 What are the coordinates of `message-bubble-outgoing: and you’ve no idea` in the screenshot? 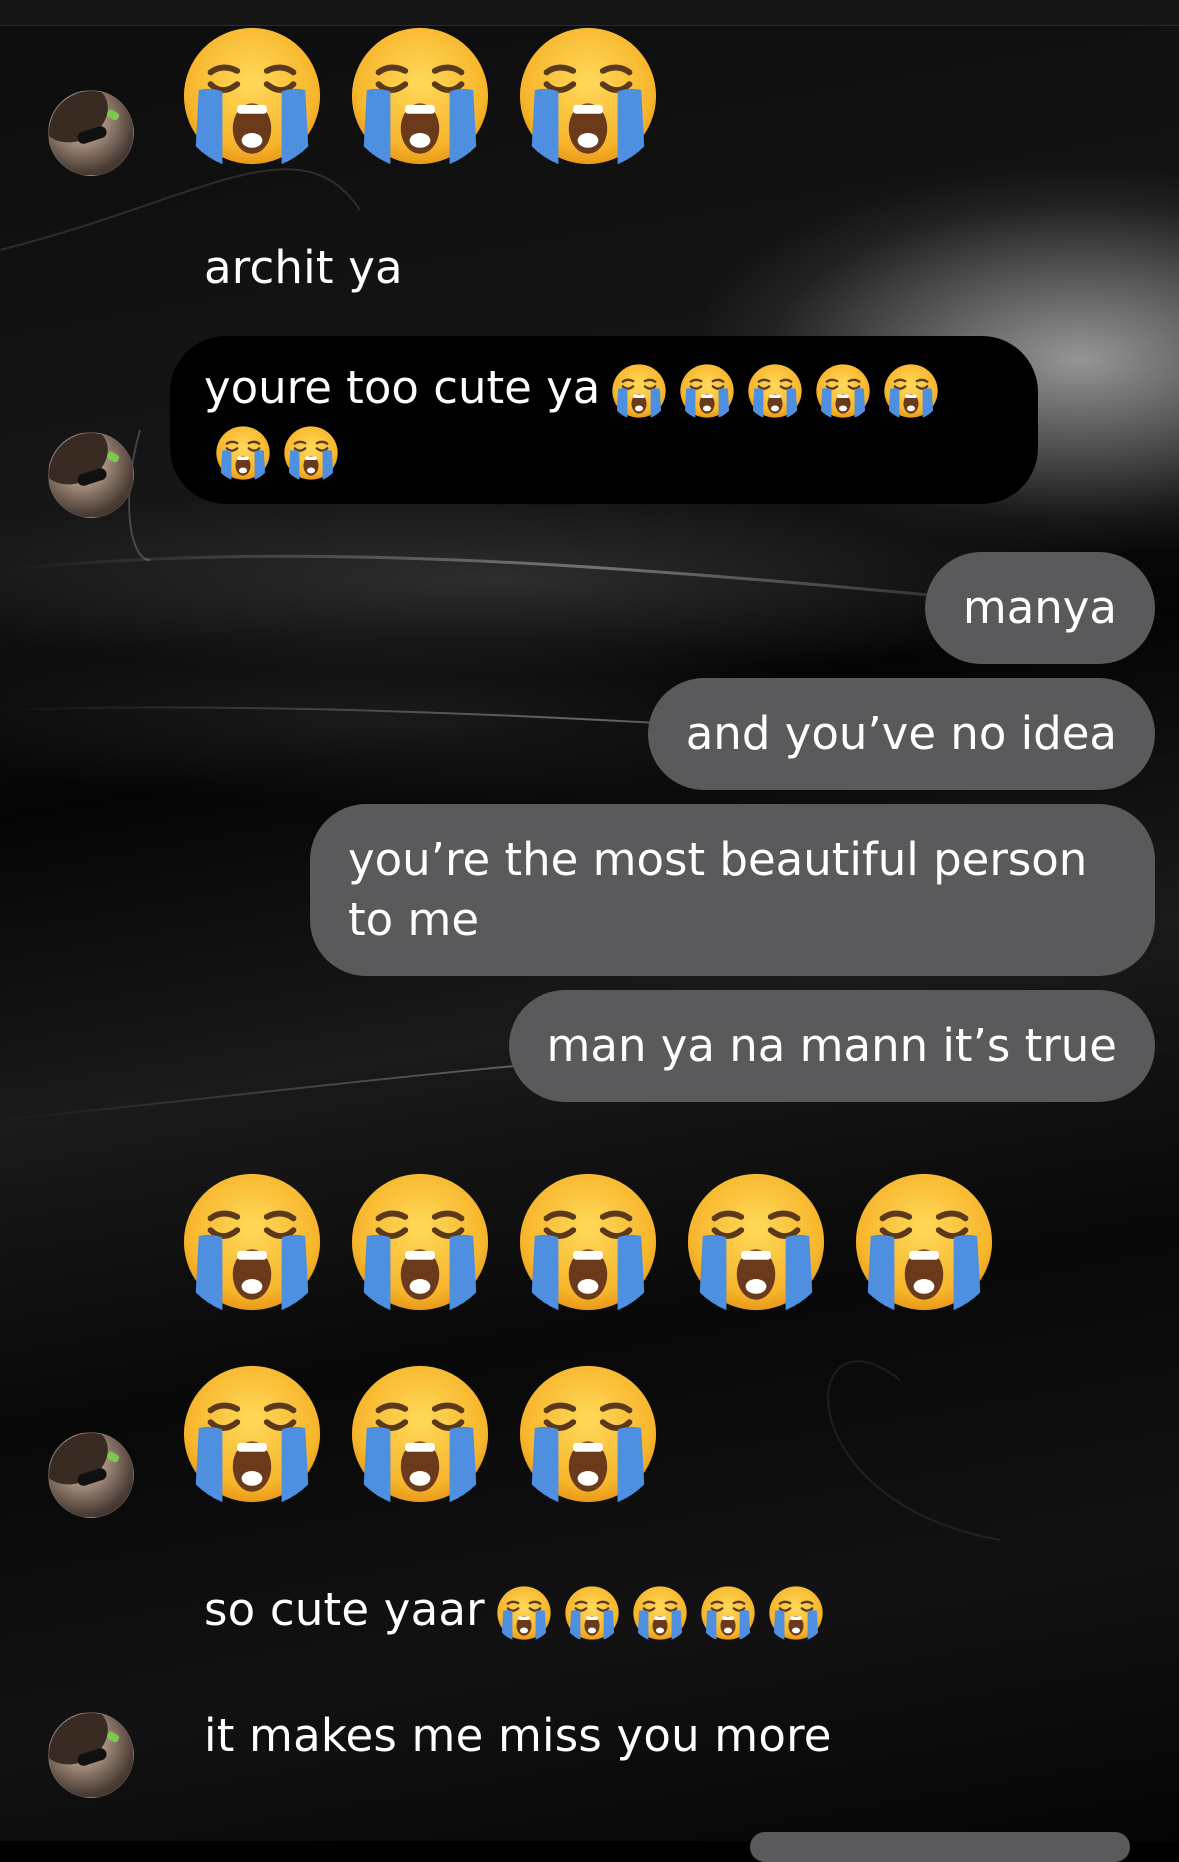 It's located at (901, 734).